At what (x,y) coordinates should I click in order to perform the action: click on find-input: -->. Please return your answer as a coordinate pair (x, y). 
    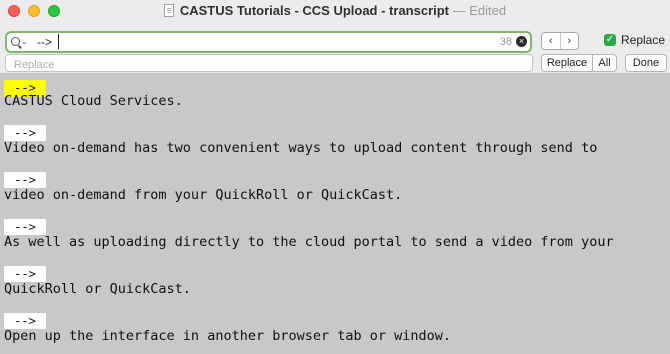
    Looking at the image, I should click on (44, 42).